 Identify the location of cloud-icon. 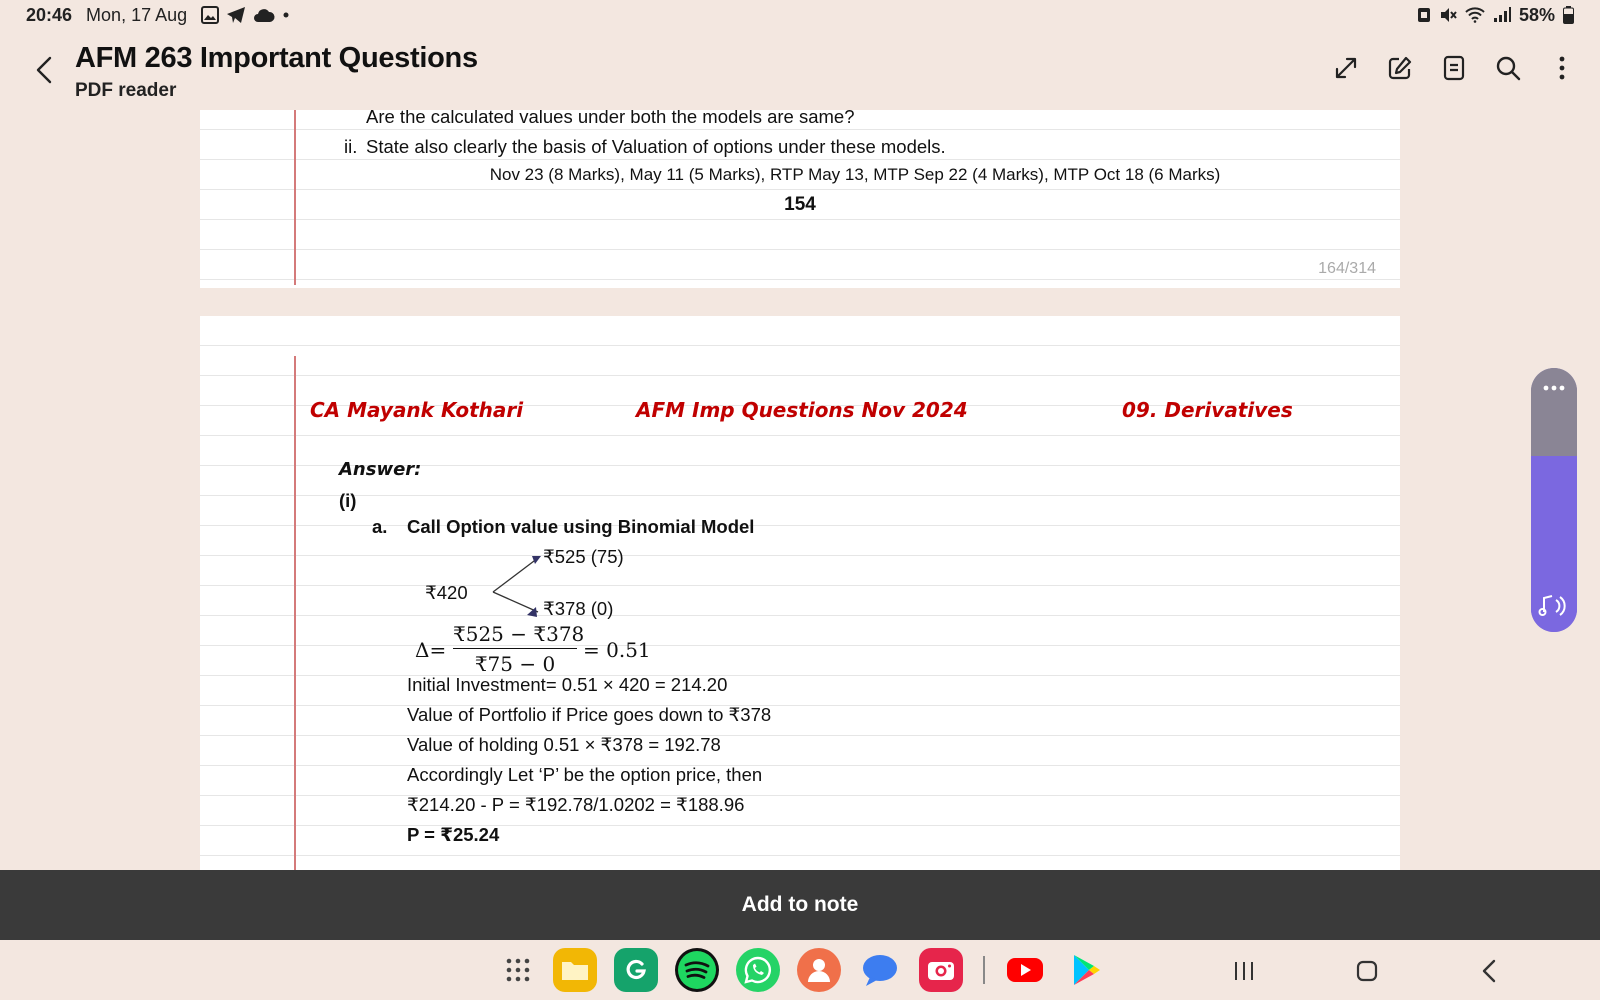
(264, 15).